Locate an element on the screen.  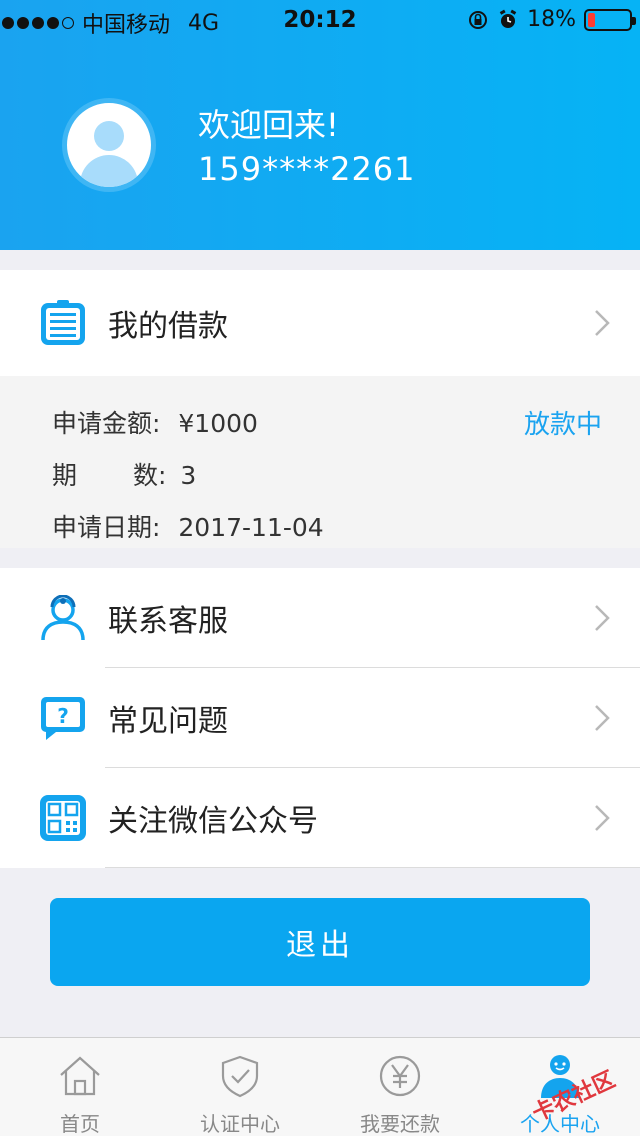
divider is located at coordinates (372, 867).